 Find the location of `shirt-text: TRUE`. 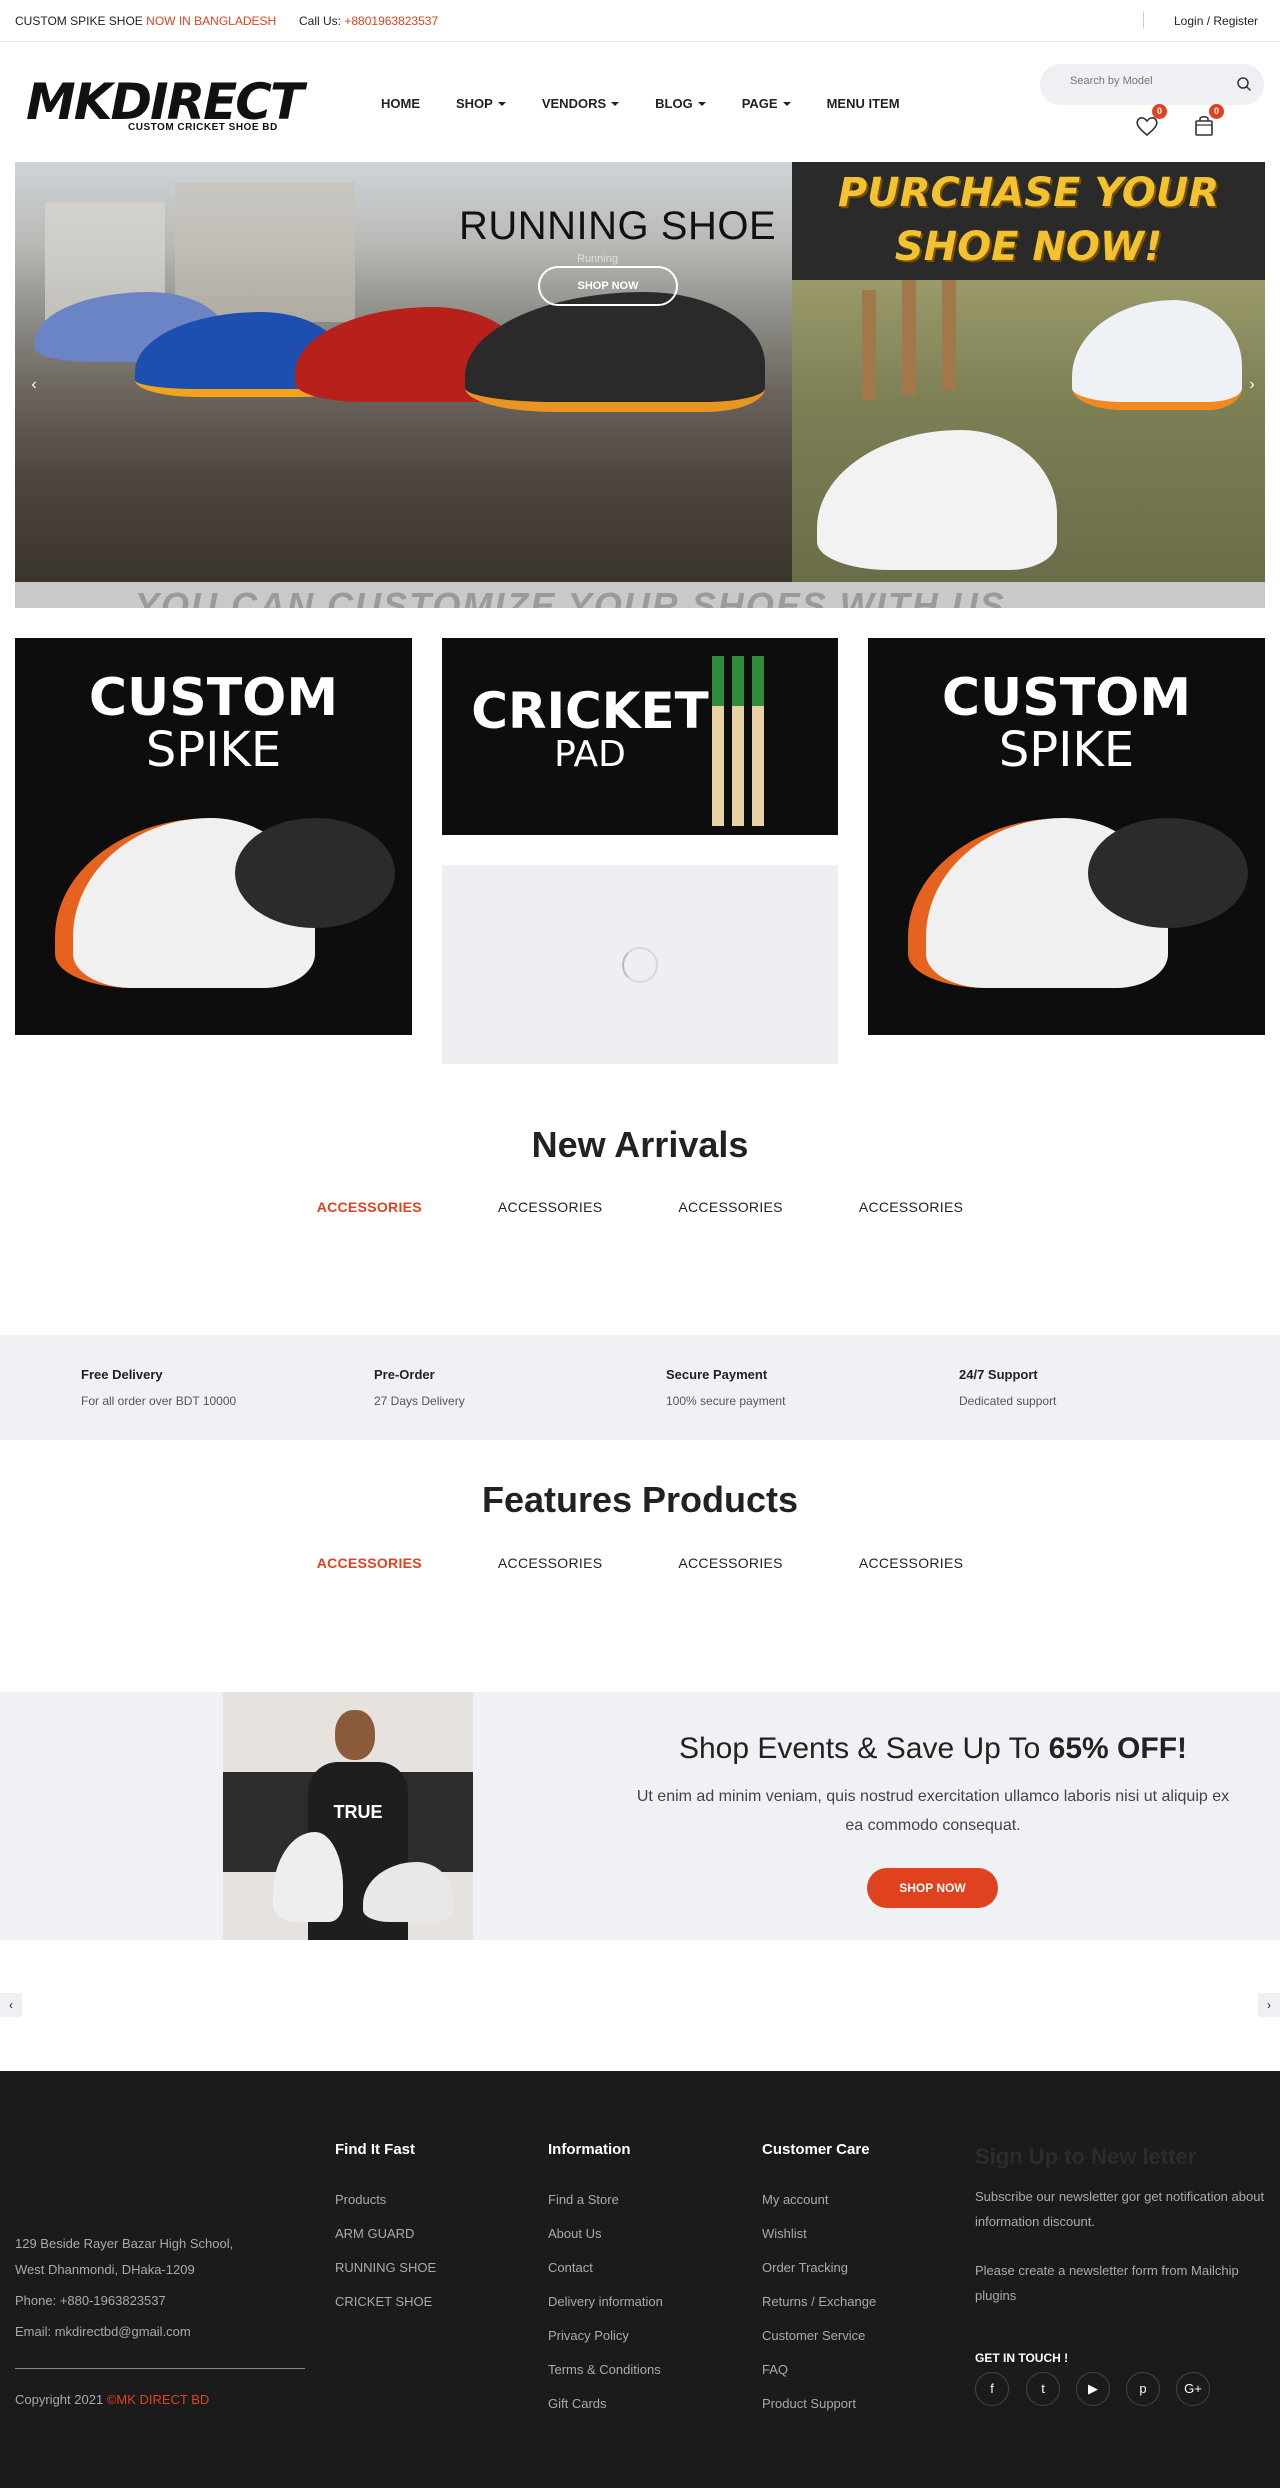

shirt-text: TRUE is located at coordinates (358, 1812).